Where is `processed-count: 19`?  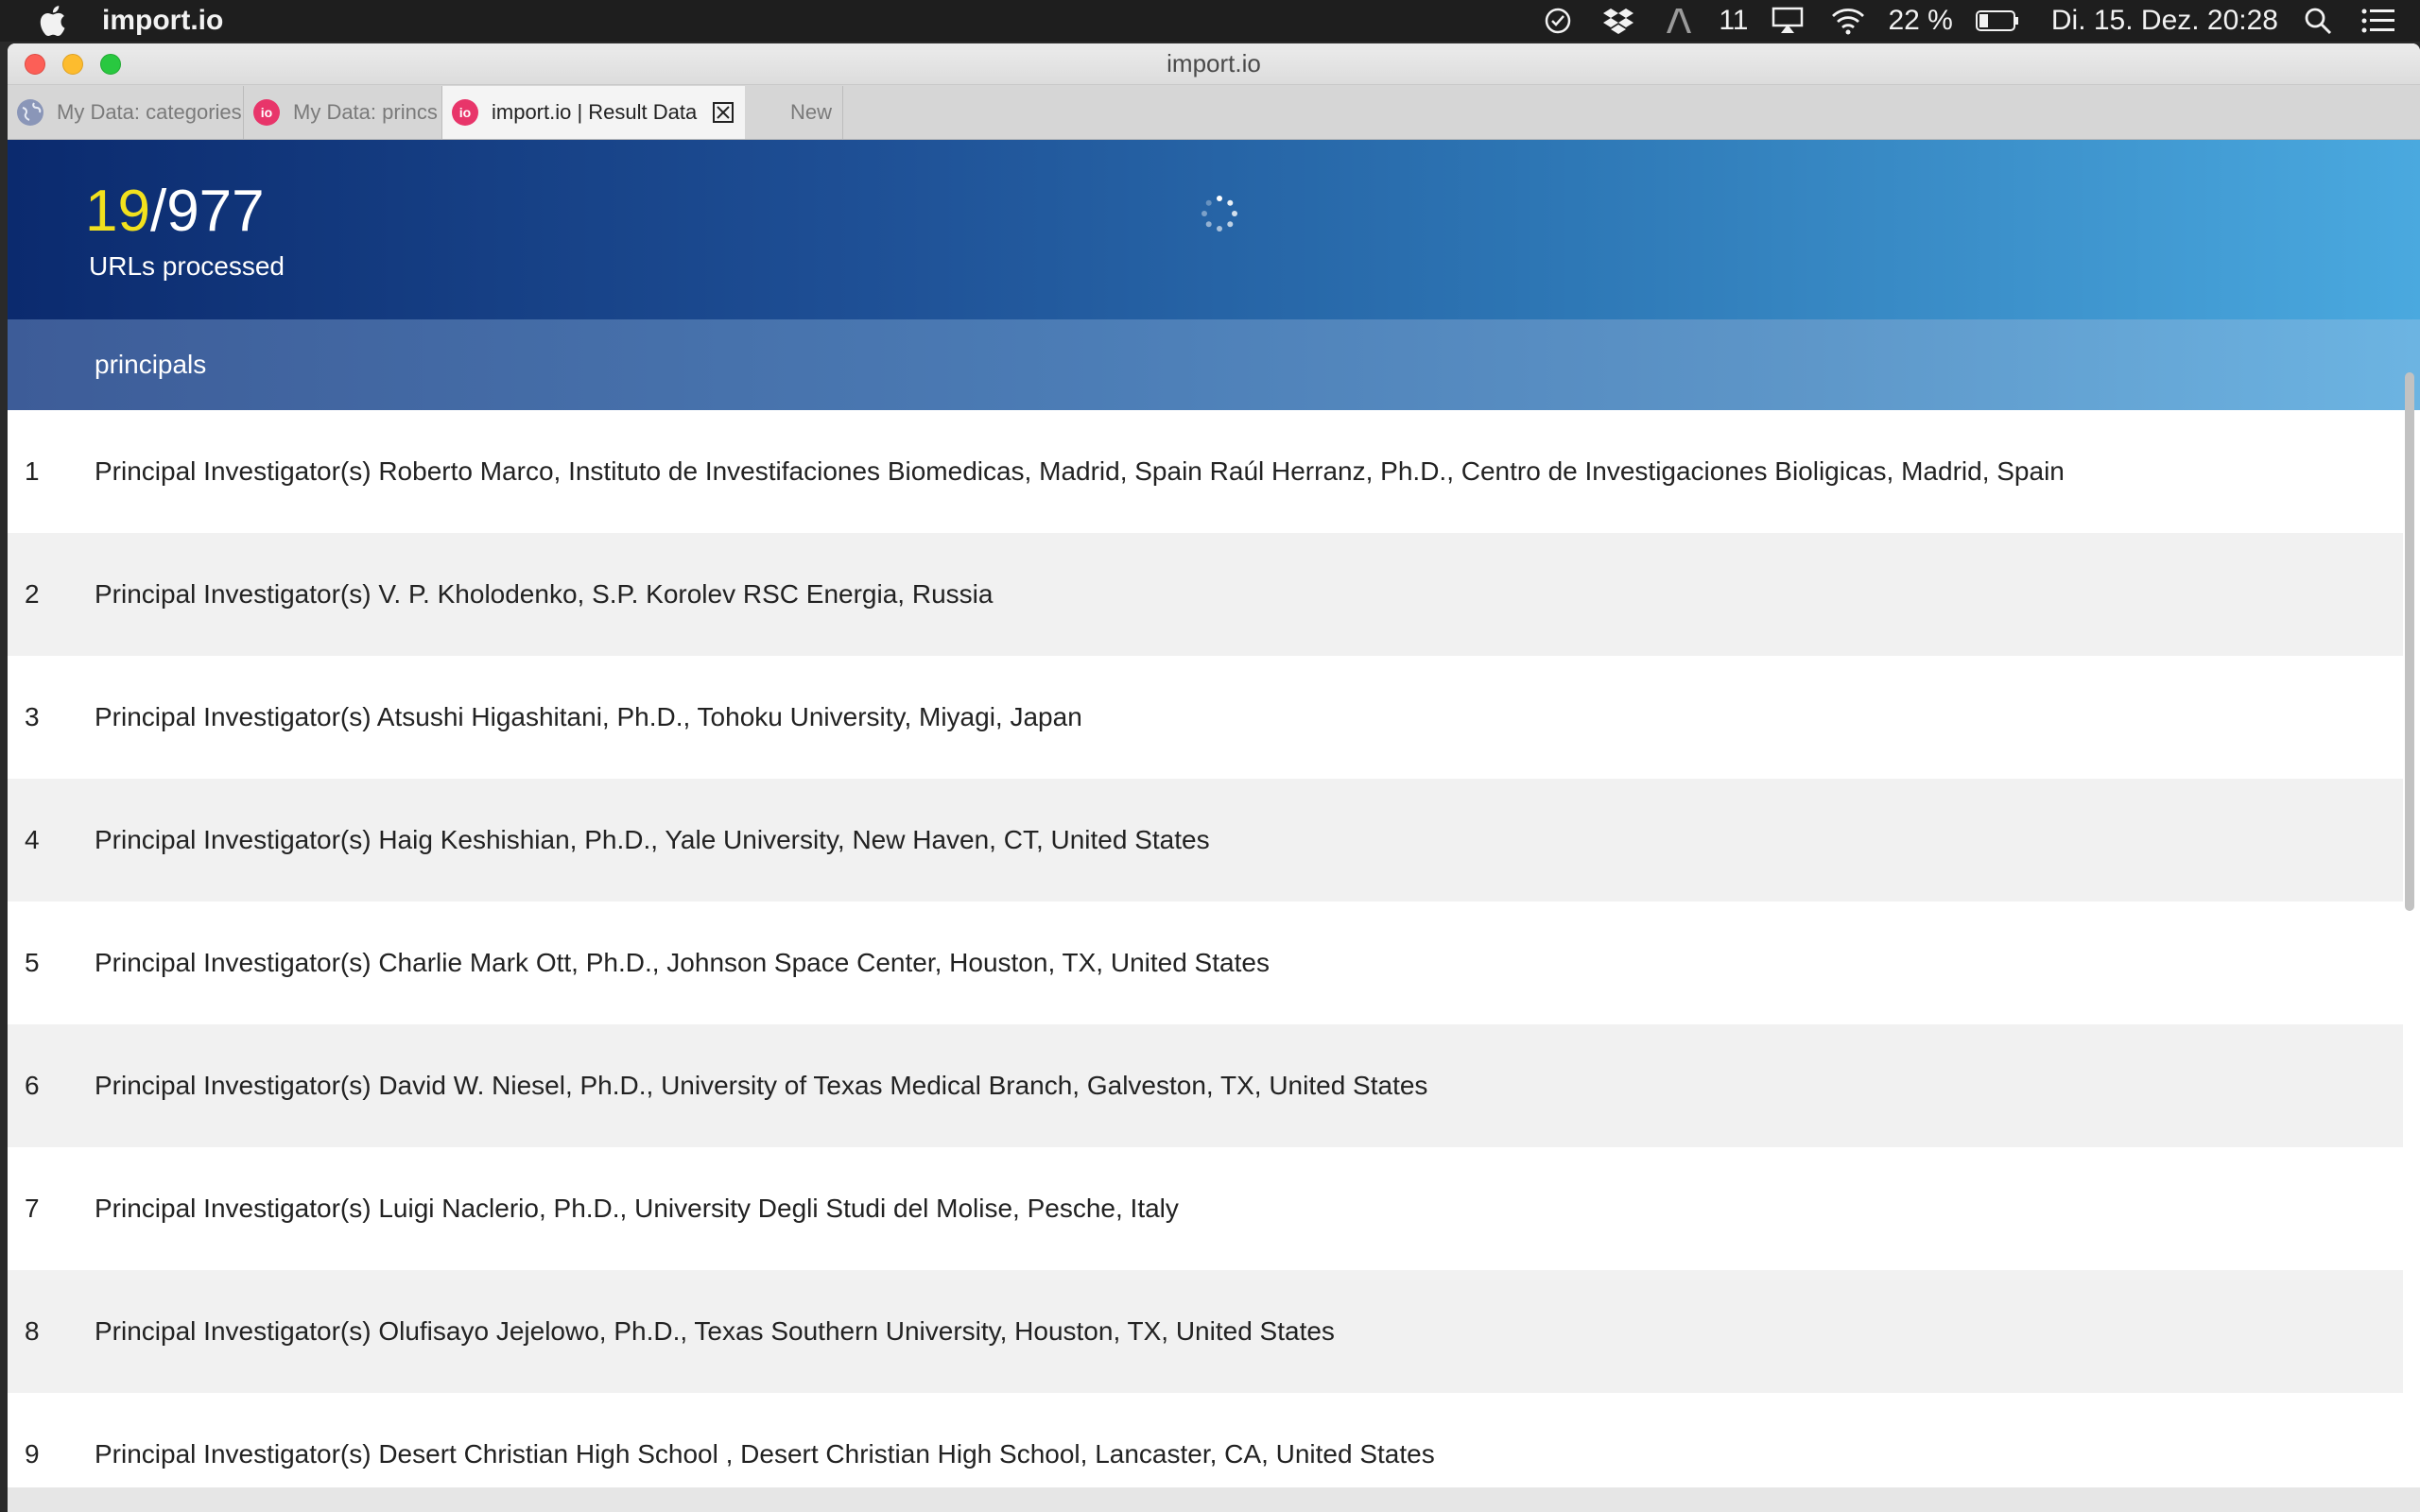
processed-count: 19 is located at coordinates (117, 211).